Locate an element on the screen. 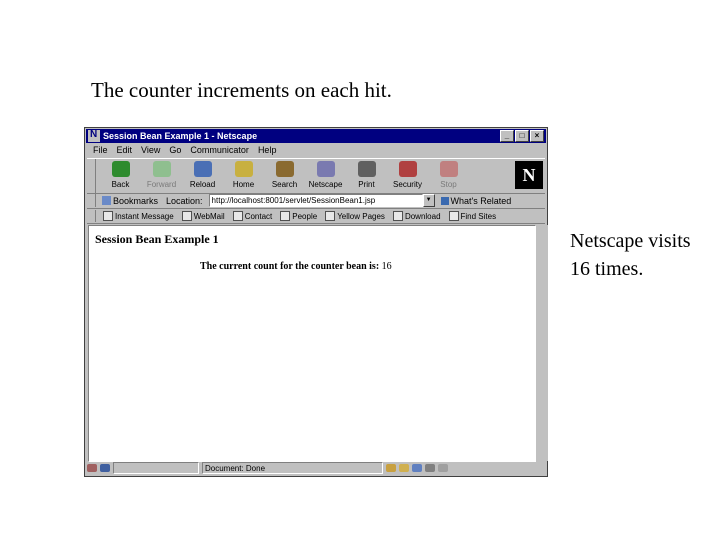 The image size is (720, 540). menu-edit: Edit is located at coordinates (125, 150).